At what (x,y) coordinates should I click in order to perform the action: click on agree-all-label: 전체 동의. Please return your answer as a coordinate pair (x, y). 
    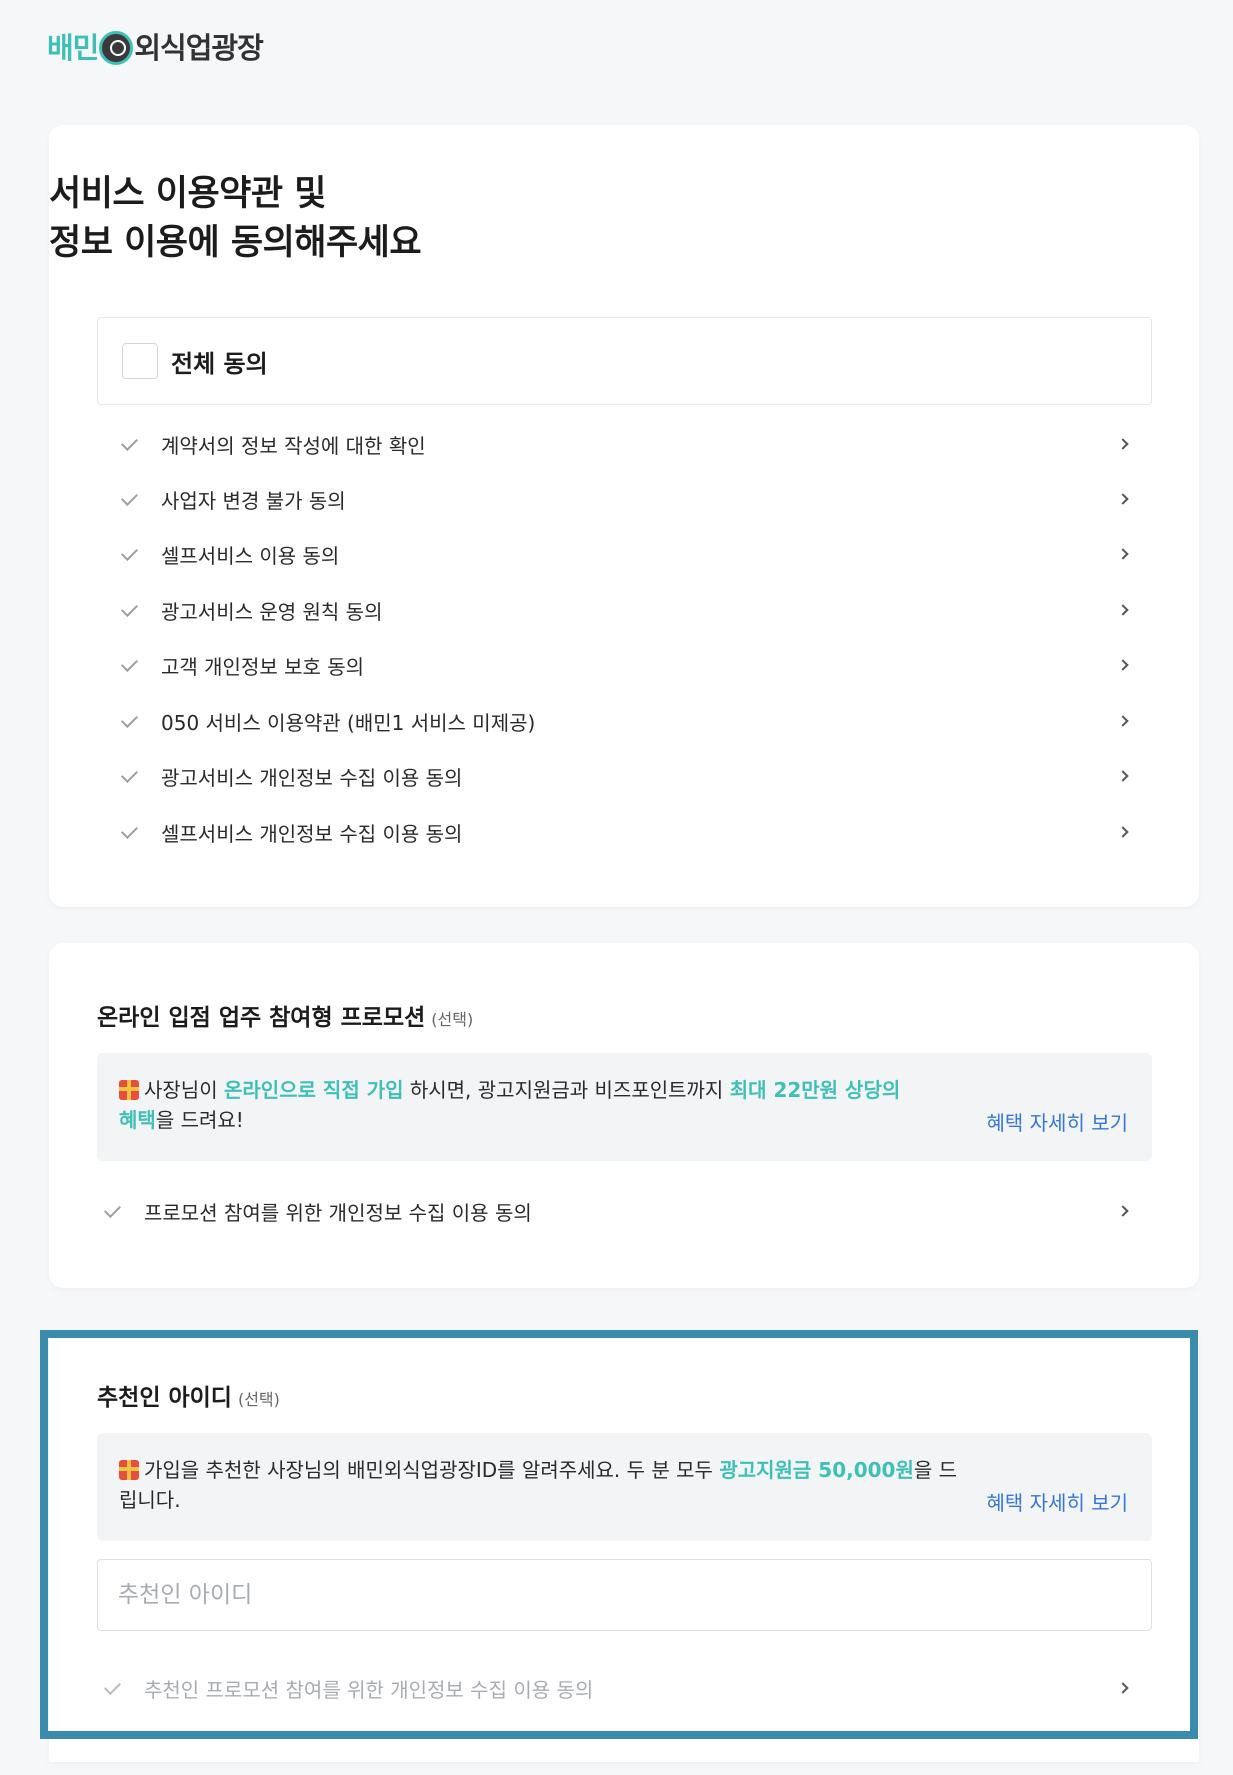
    Looking at the image, I should click on (219, 363).